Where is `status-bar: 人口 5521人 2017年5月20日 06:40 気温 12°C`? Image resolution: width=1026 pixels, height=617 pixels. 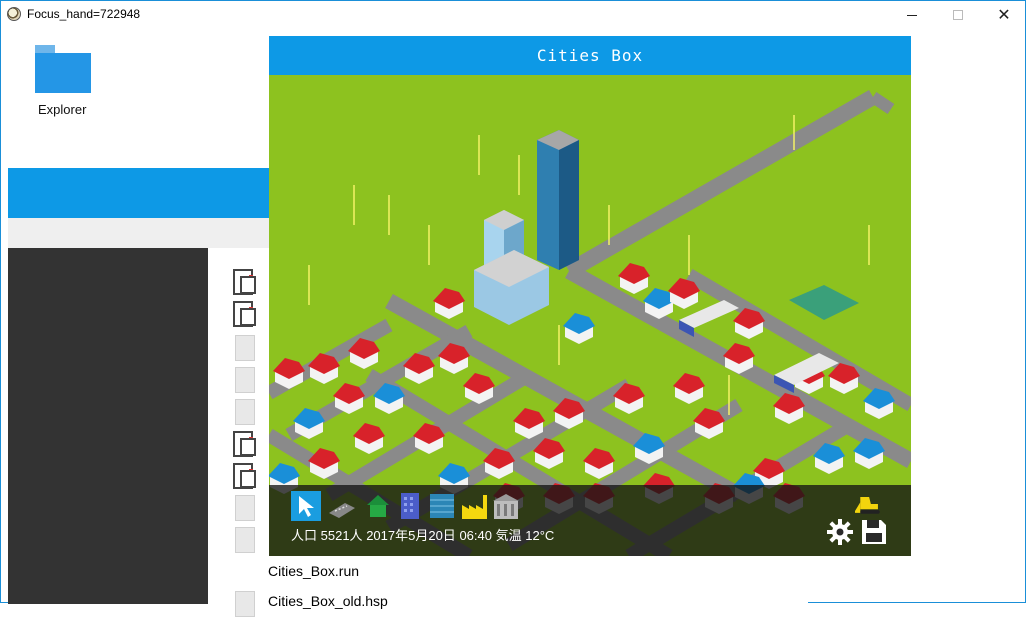
status-bar: 人口 5521人 2017年5月20日 06:40 気温 12°C is located at coordinates (422, 534).